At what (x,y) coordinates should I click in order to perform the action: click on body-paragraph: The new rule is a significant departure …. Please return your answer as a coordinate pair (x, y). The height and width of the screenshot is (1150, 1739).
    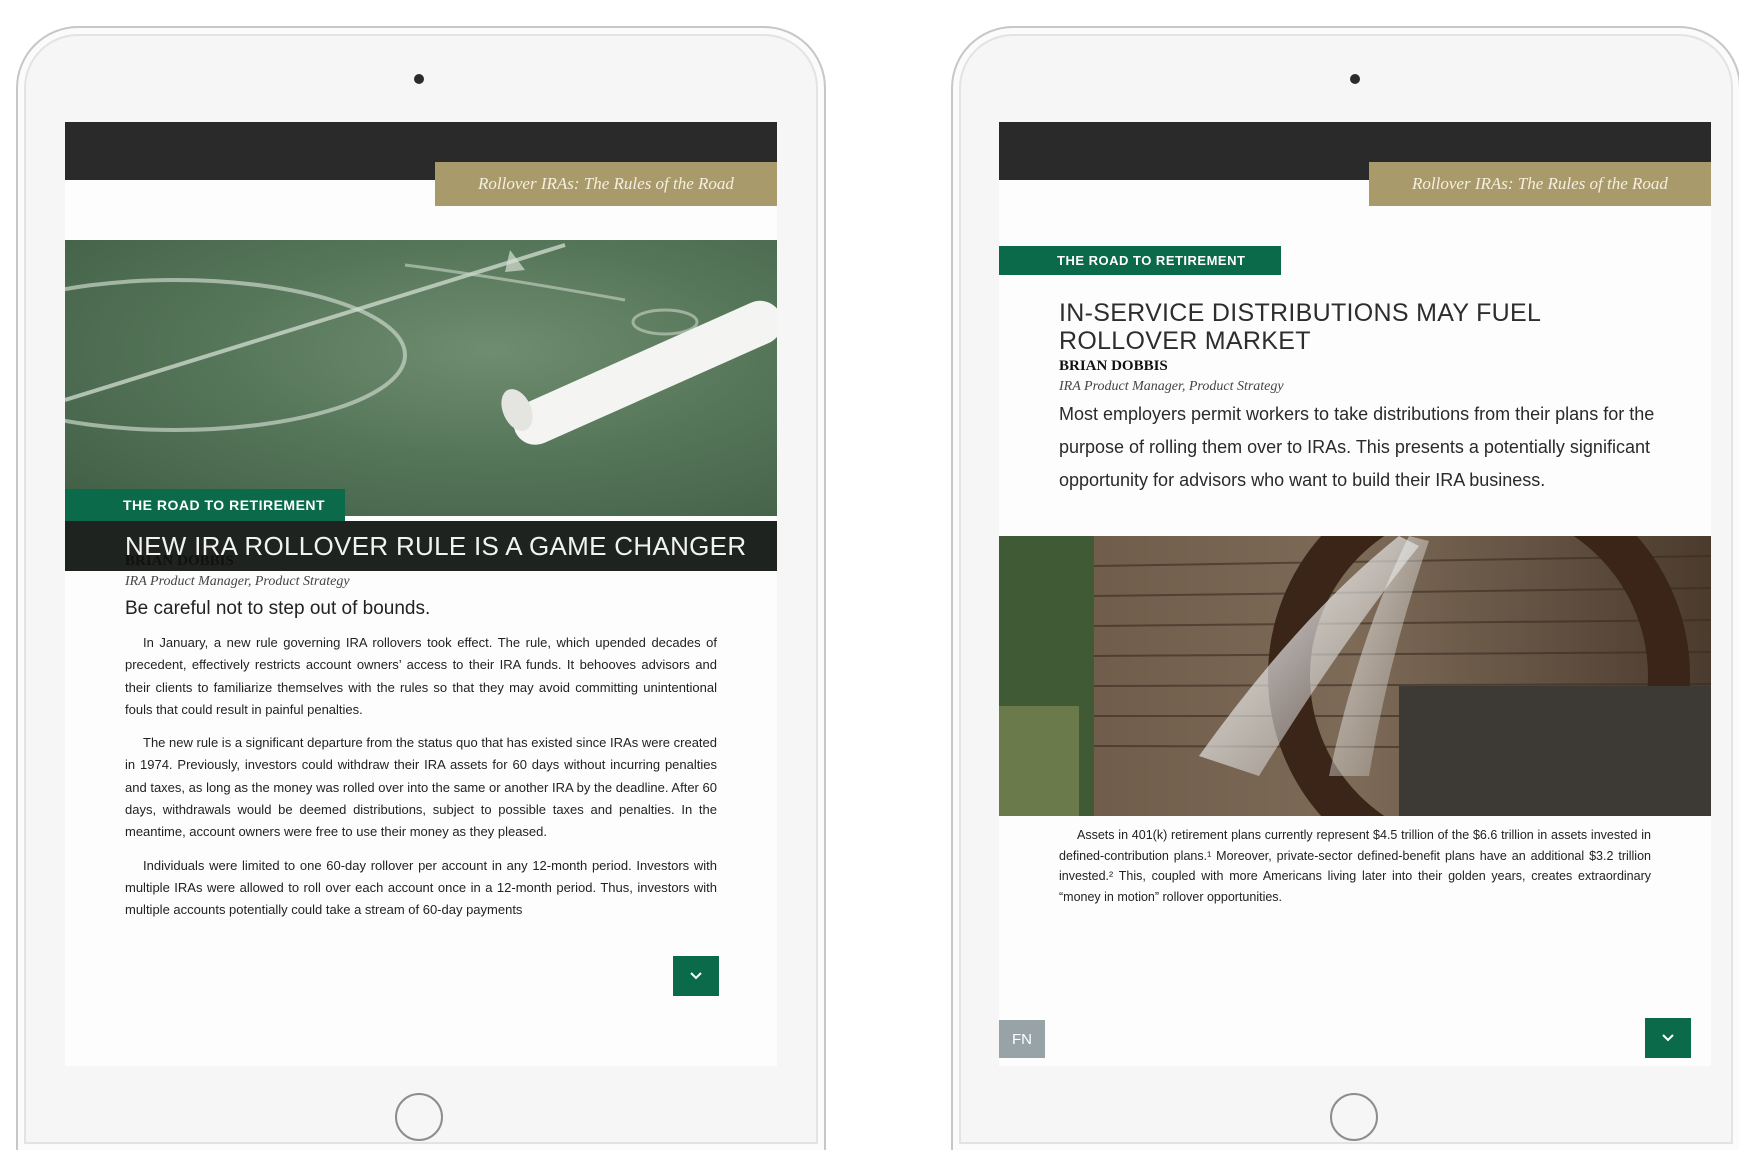
    Looking at the image, I should click on (421, 787).